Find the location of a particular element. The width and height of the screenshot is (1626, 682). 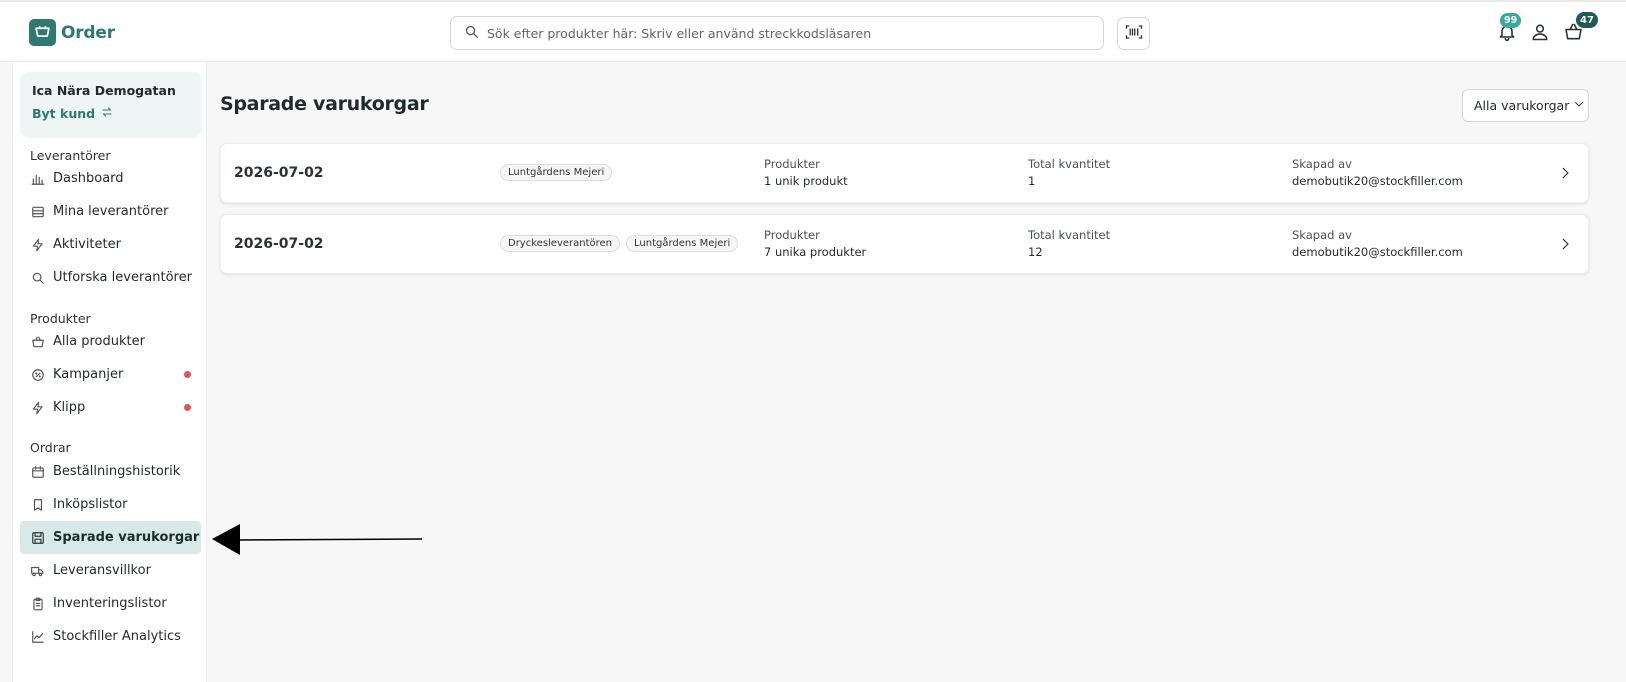

products-column: Produkter 1 unik produkt is located at coordinates (806, 173).